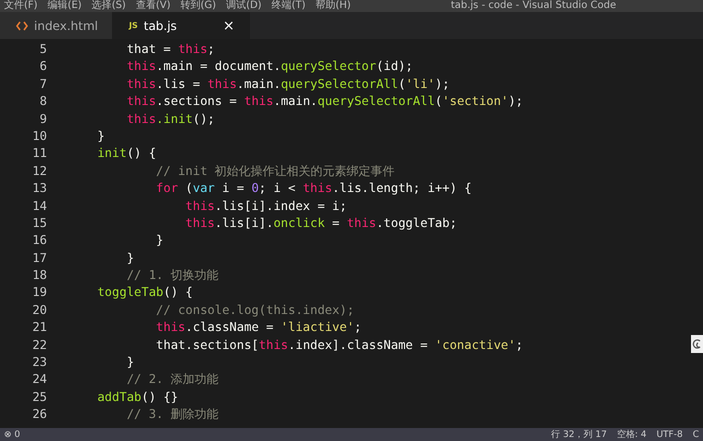 The image size is (703, 441). What do you see at coordinates (133, 25) in the screenshot?
I see `js-file-icon: JS` at bounding box center [133, 25].